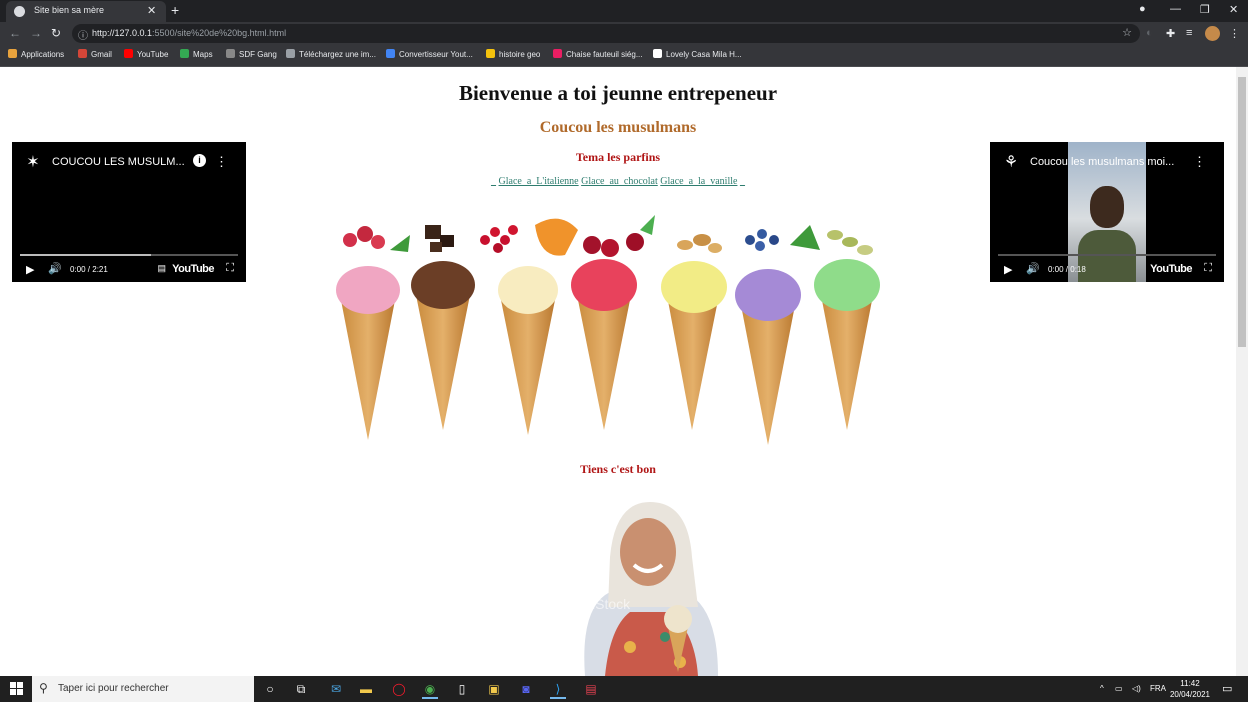 Image resolution: width=1248 pixels, height=702 pixels. I want to click on bookmark-item: SDF Gang, so click(251, 54).